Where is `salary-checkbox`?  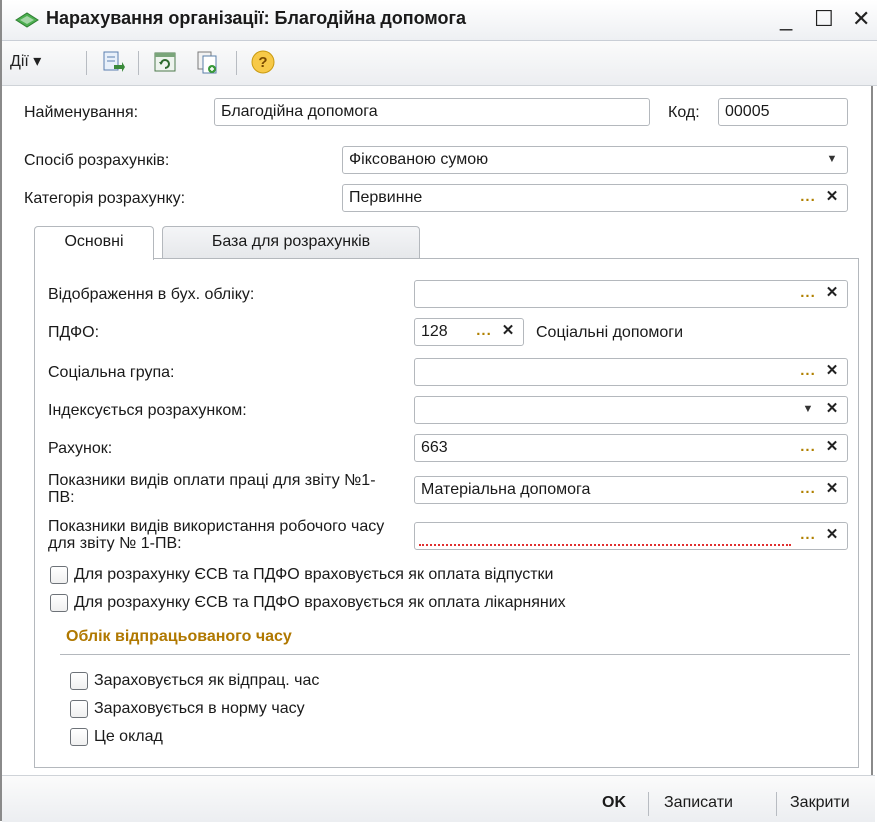
salary-checkbox is located at coordinates (79, 737).